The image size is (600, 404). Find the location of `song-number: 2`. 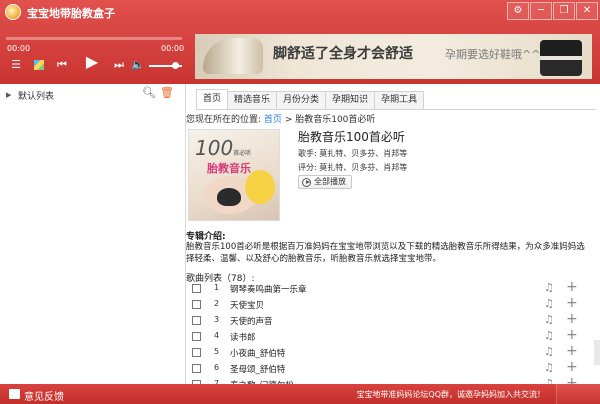

song-number: 2 is located at coordinates (217, 303).